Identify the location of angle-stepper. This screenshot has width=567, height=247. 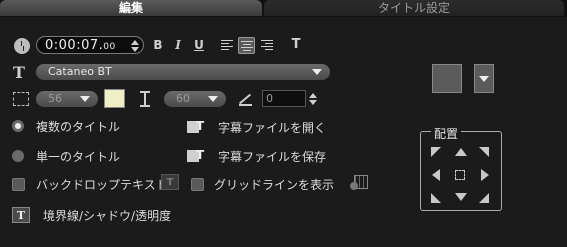
(313, 99).